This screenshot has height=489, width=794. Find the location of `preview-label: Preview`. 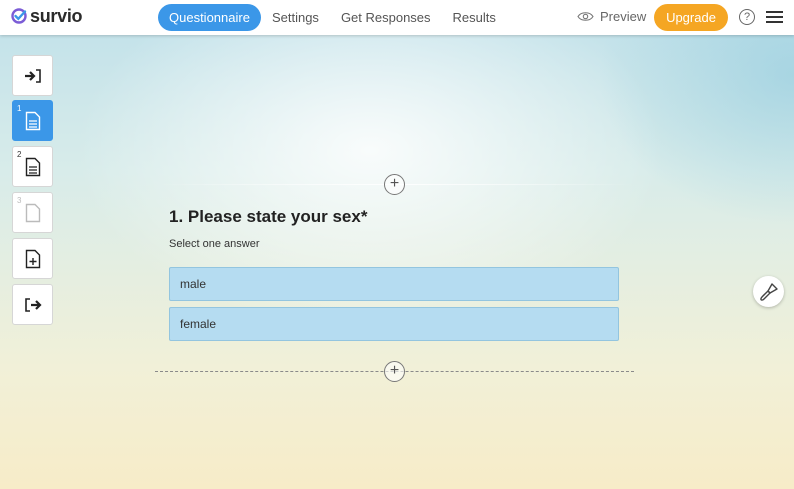

preview-label: Preview is located at coordinates (623, 16).